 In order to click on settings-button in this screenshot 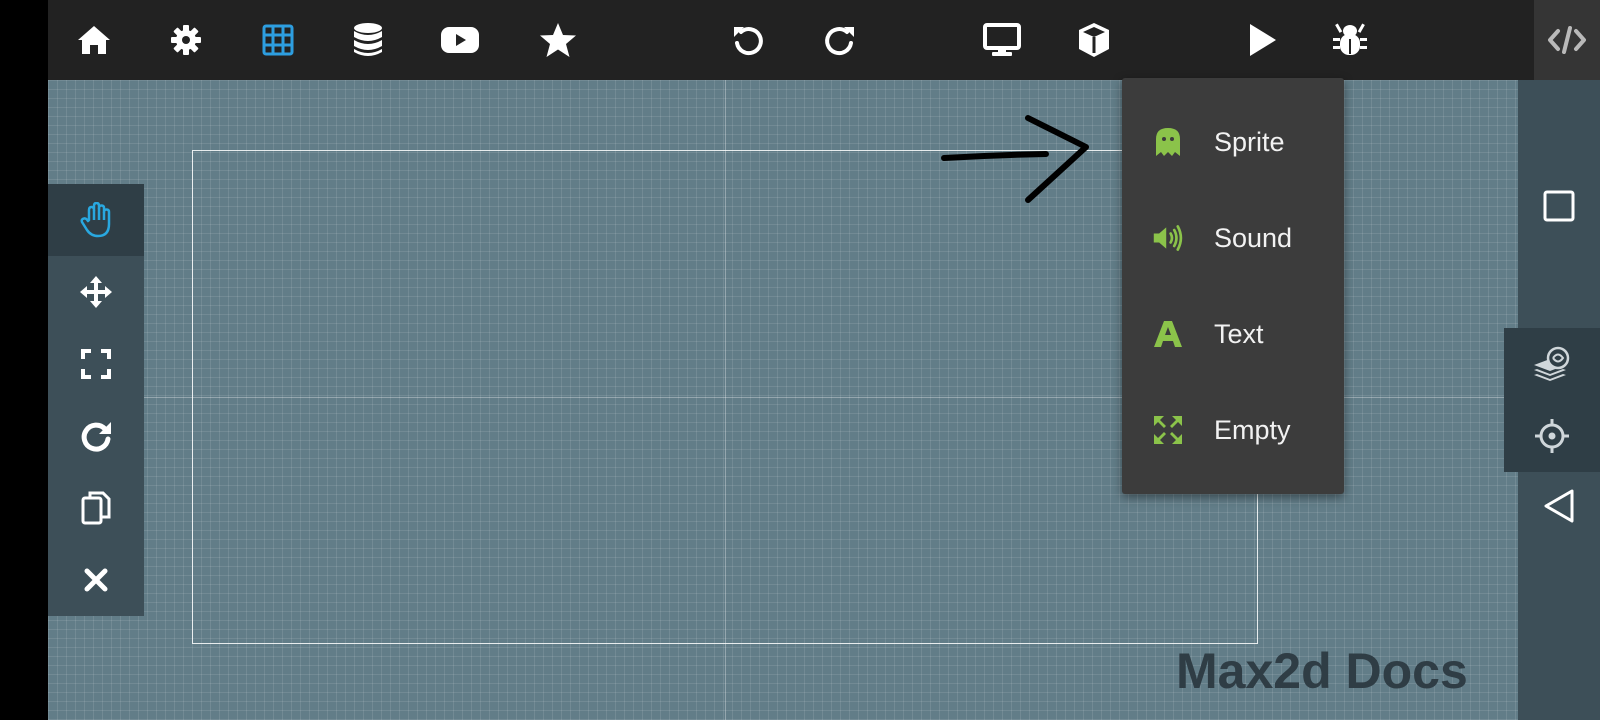, I will do `click(186, 40)`.